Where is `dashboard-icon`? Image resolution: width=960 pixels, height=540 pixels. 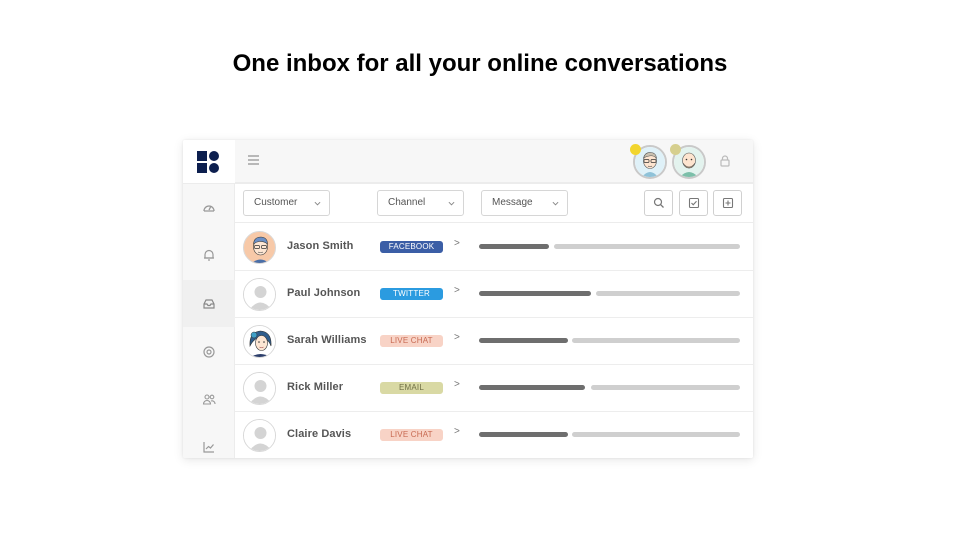
dashboard-icon is located at coordinates (209, 208).